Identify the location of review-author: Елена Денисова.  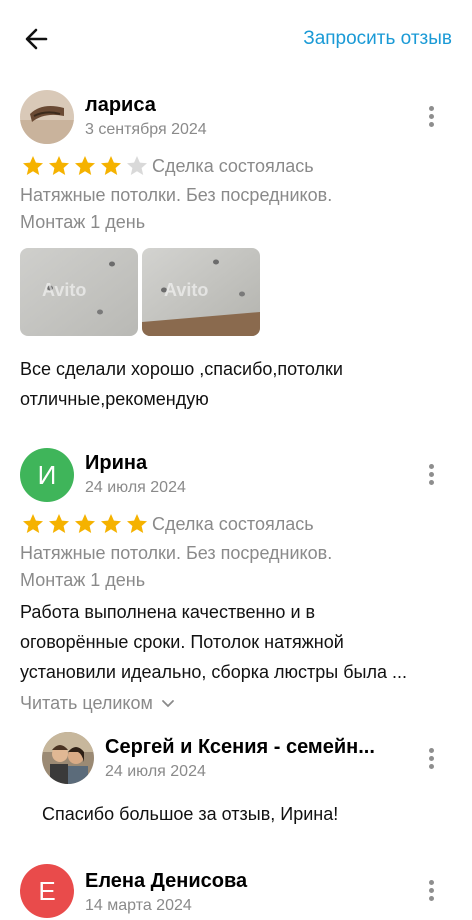
(166, 881).